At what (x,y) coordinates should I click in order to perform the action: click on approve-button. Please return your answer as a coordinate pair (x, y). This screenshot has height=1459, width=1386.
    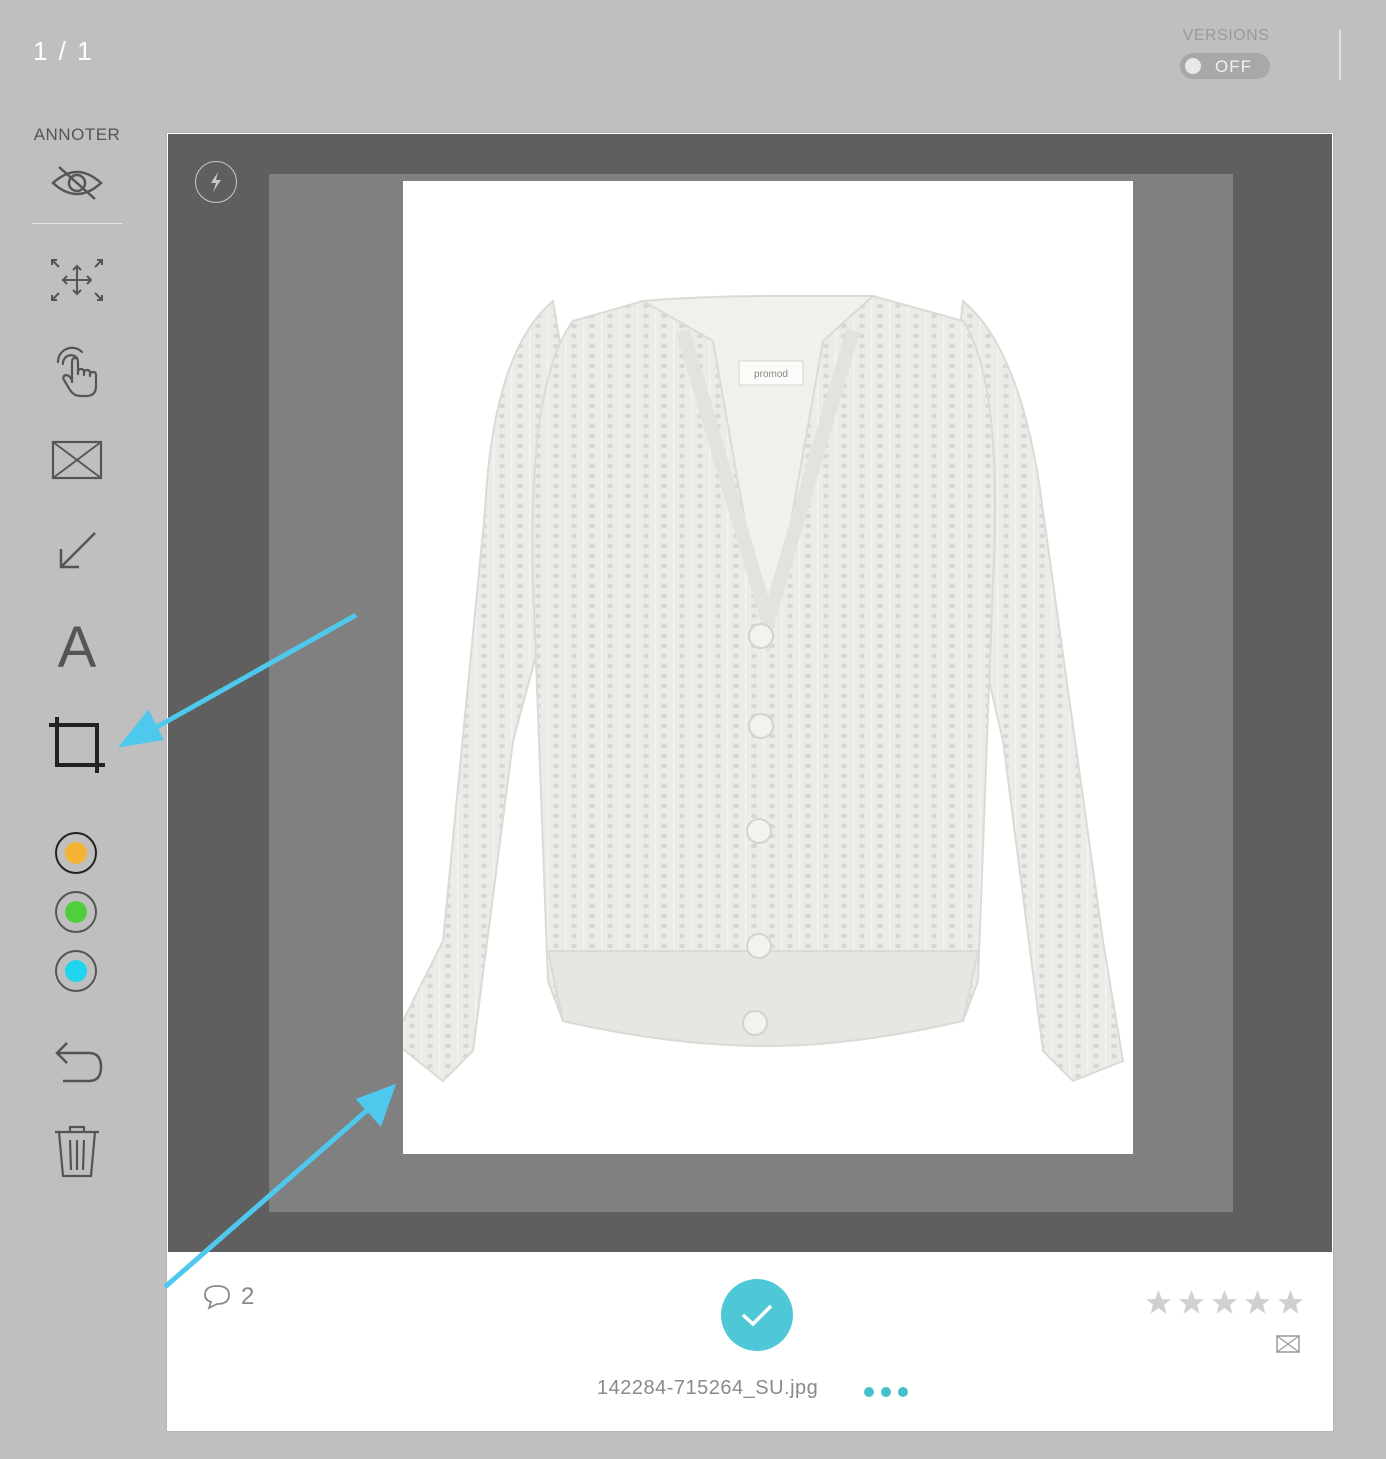
    Looking at the image, I should click on (757, 1315).